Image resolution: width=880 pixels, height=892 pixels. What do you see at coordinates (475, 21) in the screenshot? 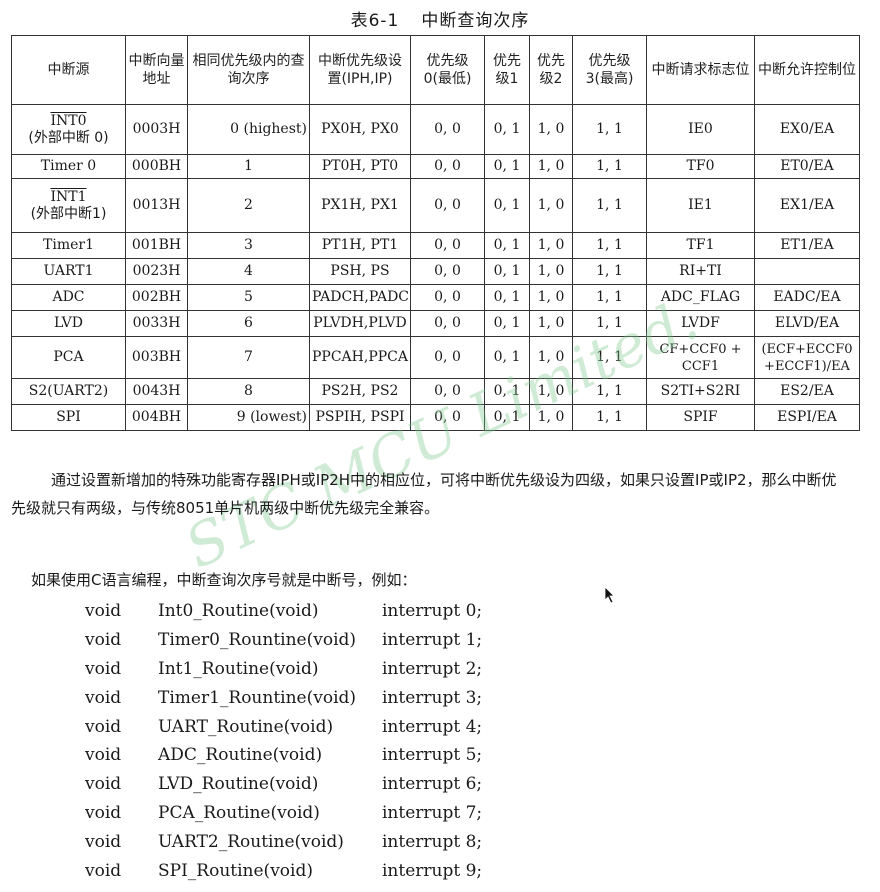
I see `table-title: 中断查询次序` at bounding box center [475, 21].